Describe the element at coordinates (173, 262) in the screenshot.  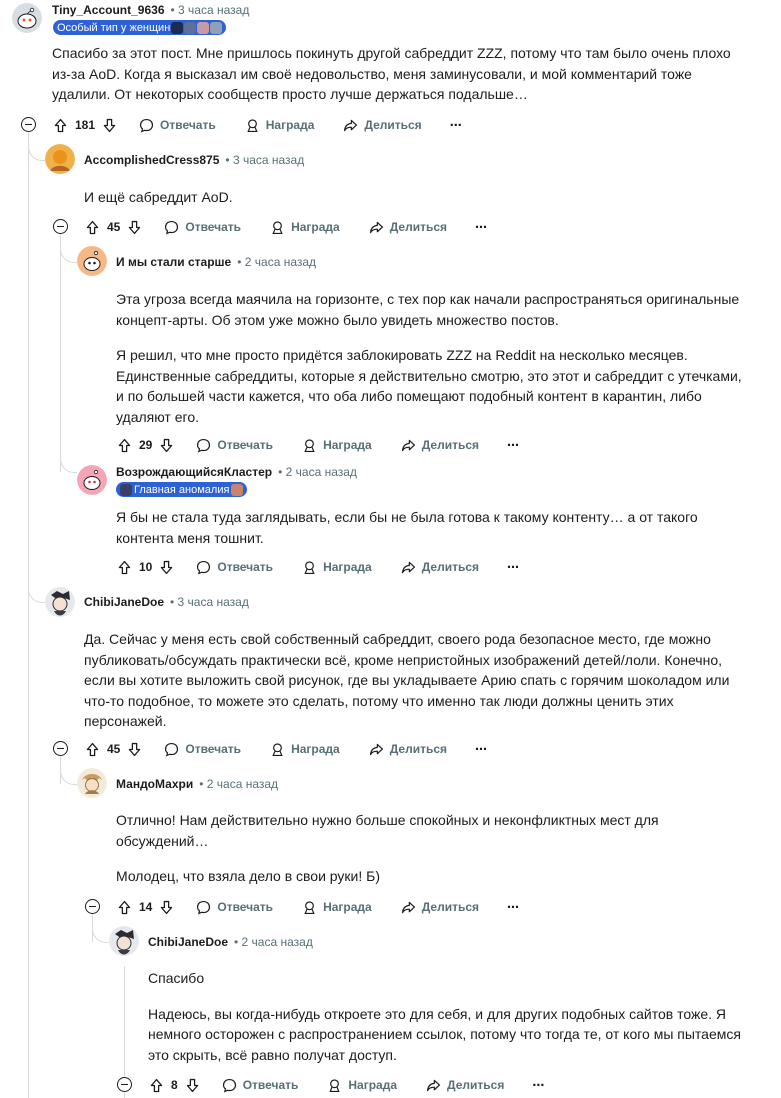
I see `username: И мы стали старше` at that location.